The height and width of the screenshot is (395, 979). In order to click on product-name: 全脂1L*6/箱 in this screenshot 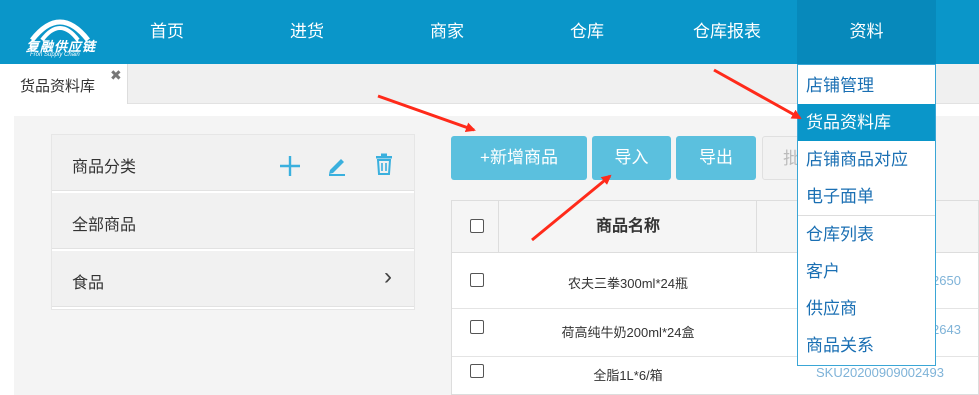, I will do `click(628, 375)`.